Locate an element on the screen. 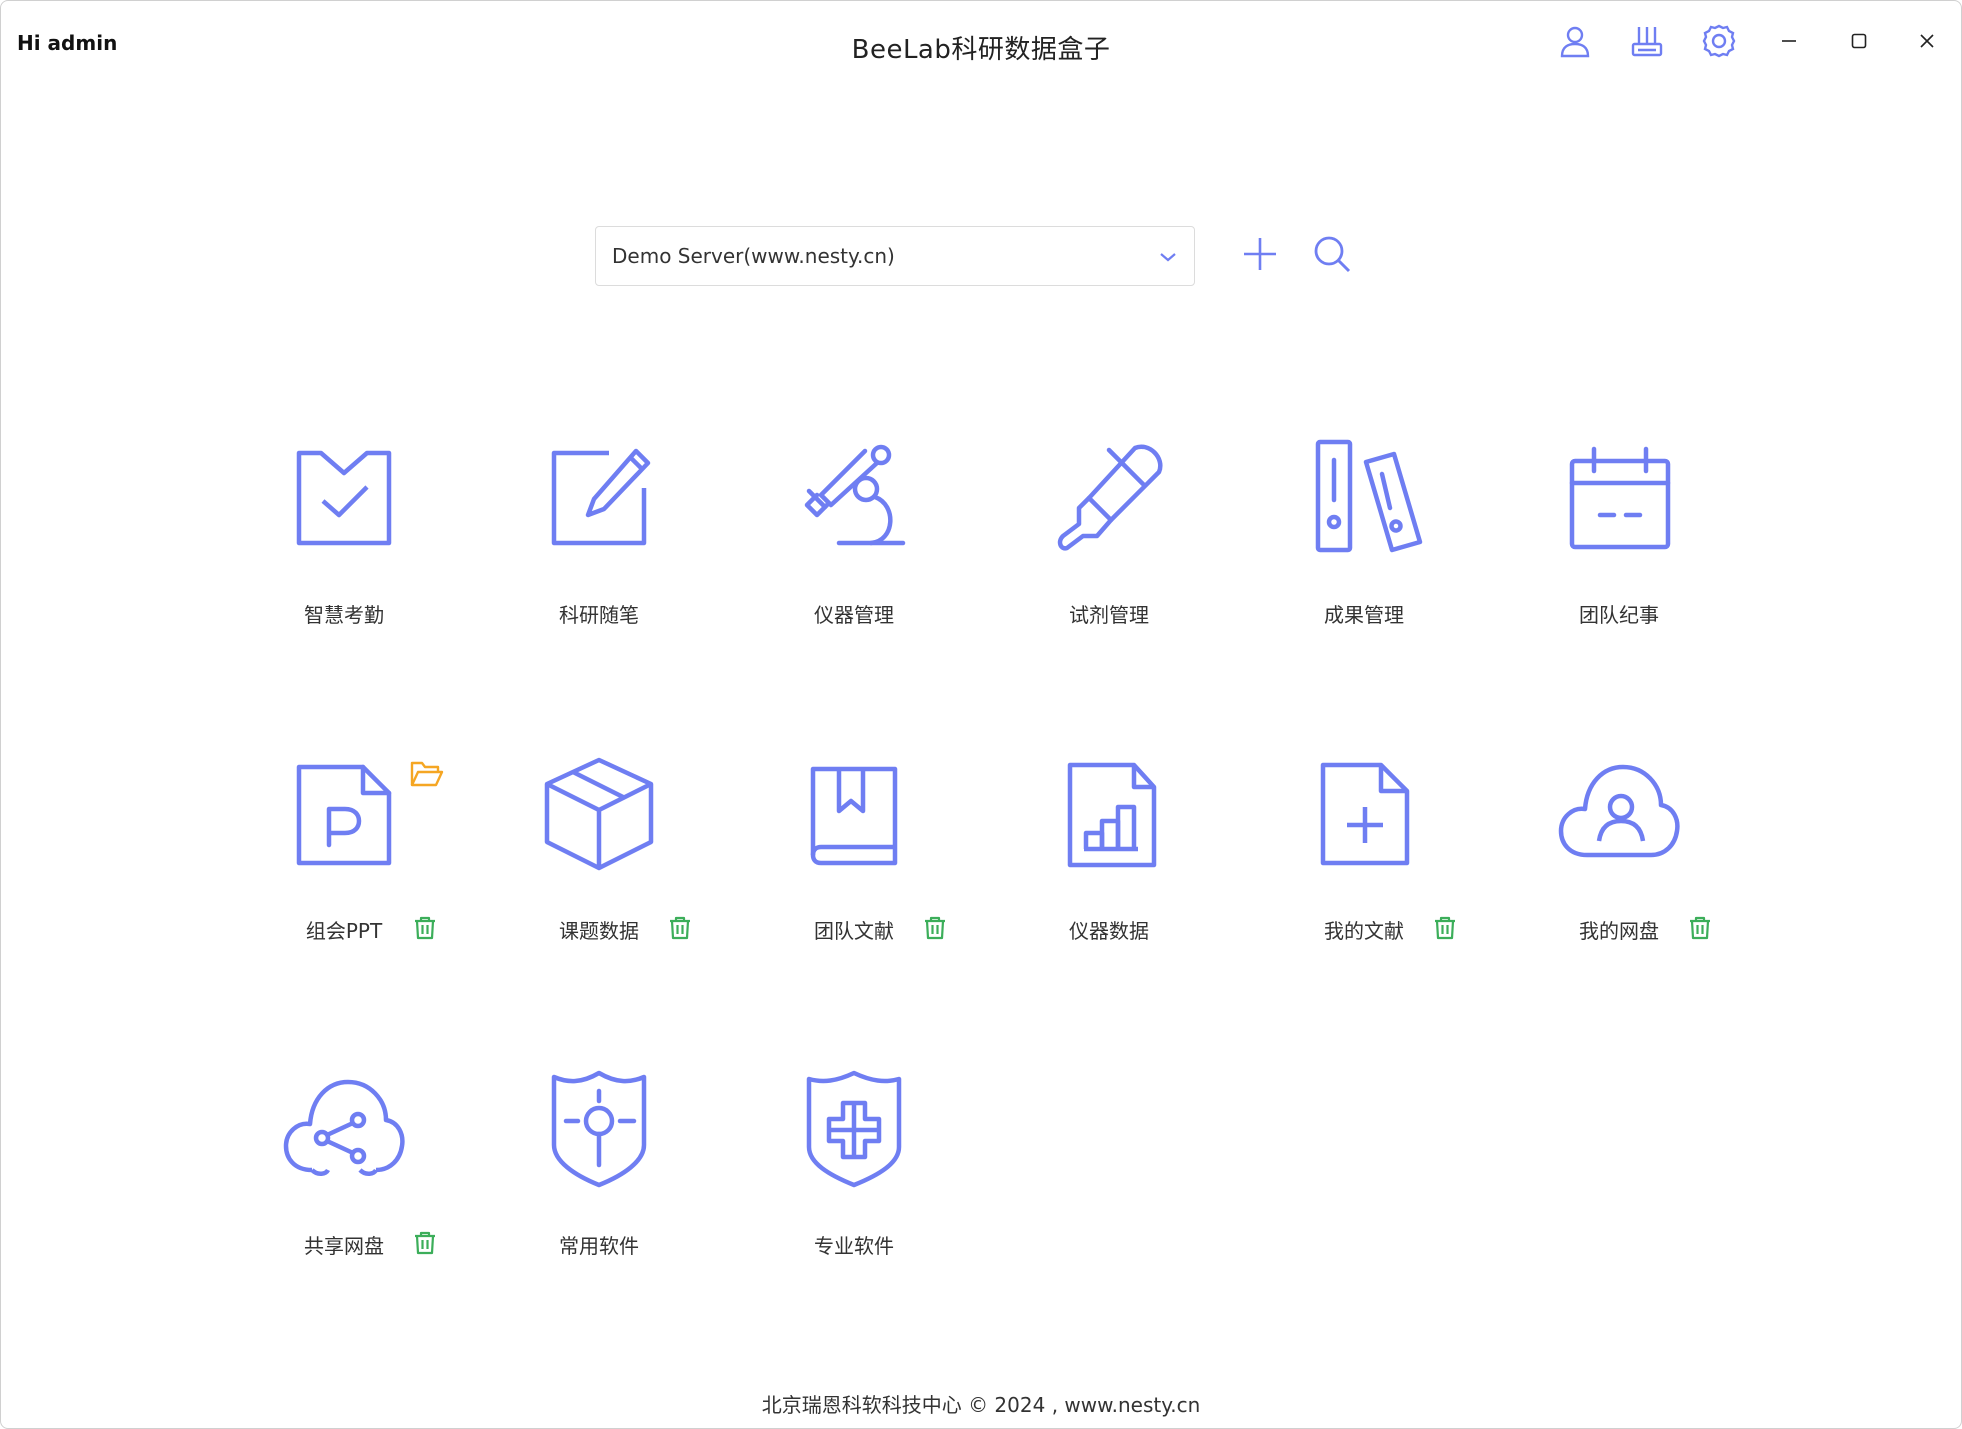  tile-research-notes: 科研随笔 is located at coordinates (599, 543).